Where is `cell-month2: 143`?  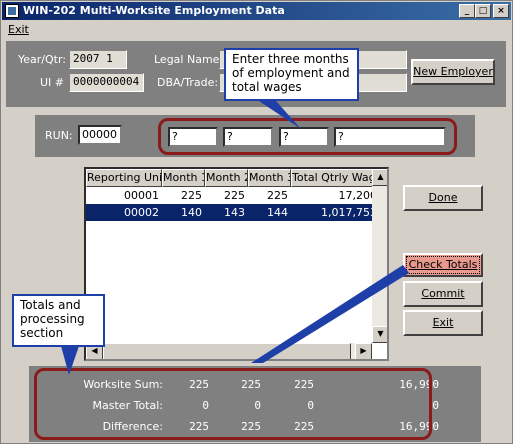 cell-month2: 143 is located at coordinates (234, 212).